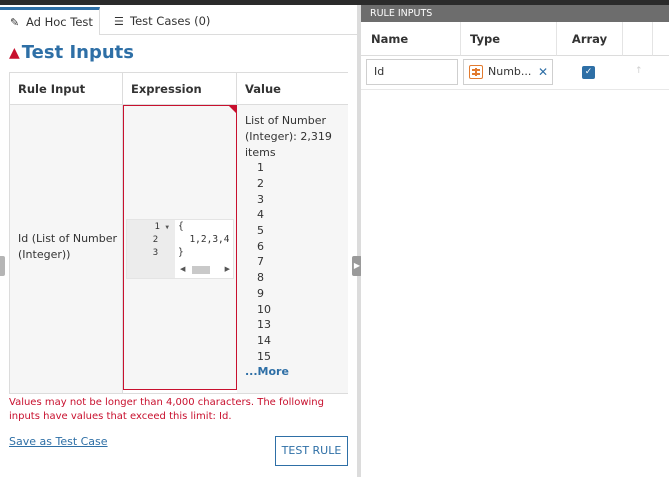 The height and width of the screenshot is (477, 669). What do you see at coordinates (181, 252) in the screenshot?
I see `code-line: }` at bounding box center [181, 252].